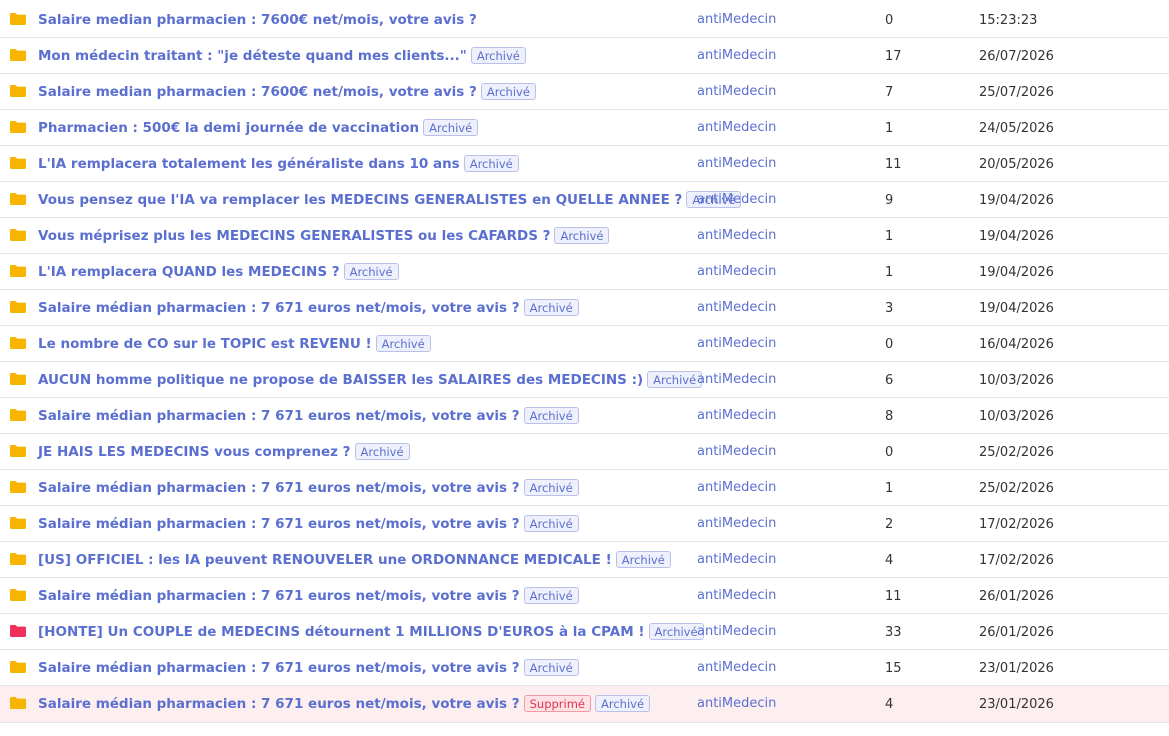 The image size is (1169, 736). What do you see at coordinates (557, 703) in the screenshot?
I see `deleted-badge: Supprimé` at bounding box center [557, 703].